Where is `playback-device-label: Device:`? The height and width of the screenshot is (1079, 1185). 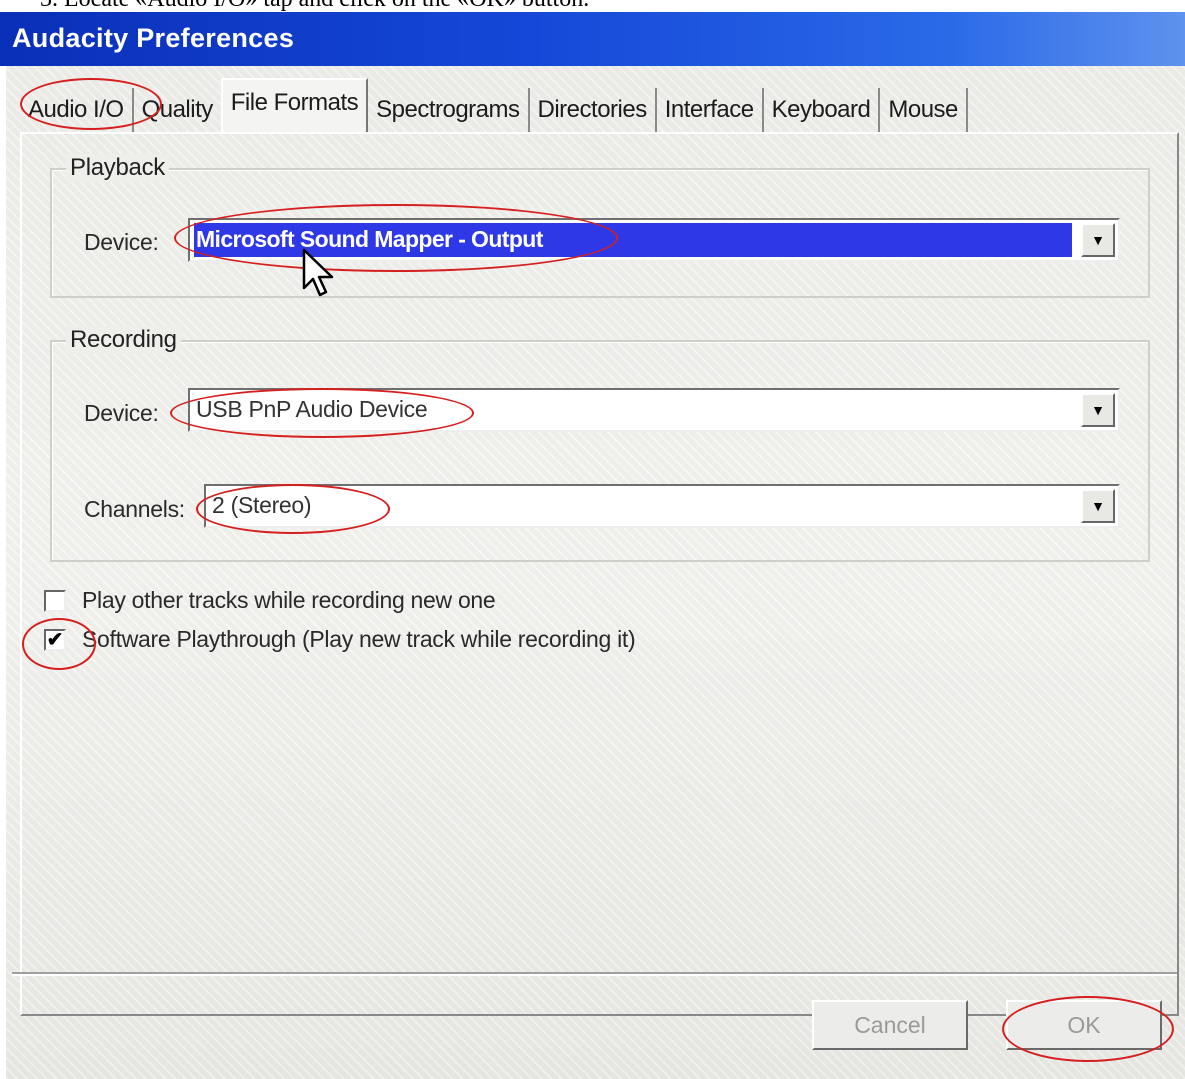
playback-device-label: Device: is located at coordinates (121, 242).